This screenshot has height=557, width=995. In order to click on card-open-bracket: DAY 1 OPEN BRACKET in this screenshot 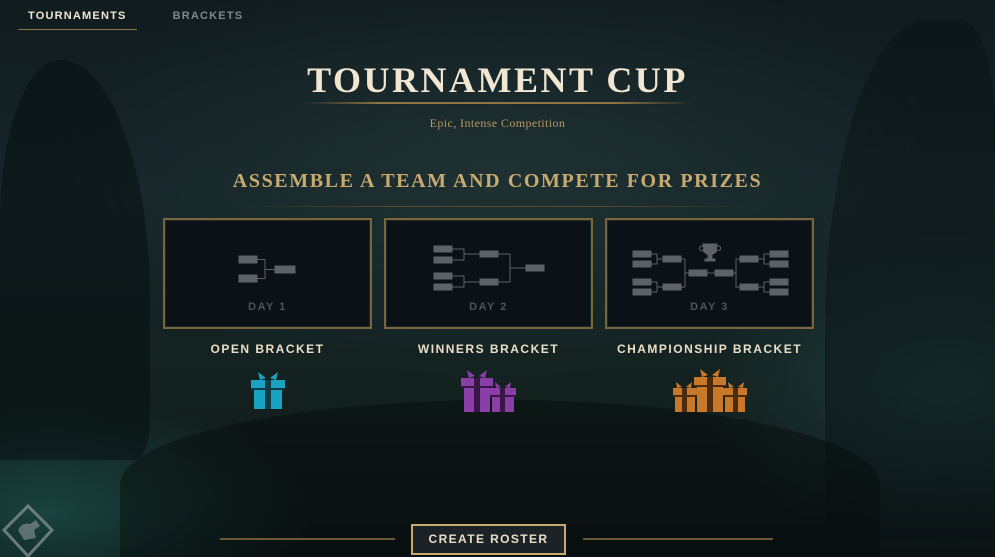, I will do `click(267, 315)`.